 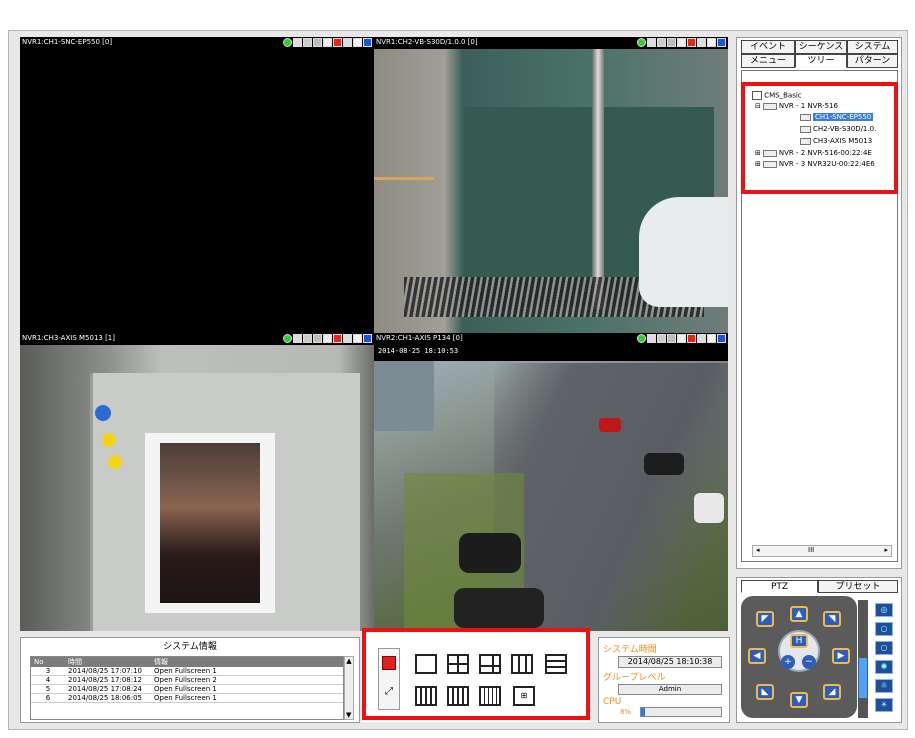 I want to click on iris-close-icon: ○, so click(x=884, y=648).